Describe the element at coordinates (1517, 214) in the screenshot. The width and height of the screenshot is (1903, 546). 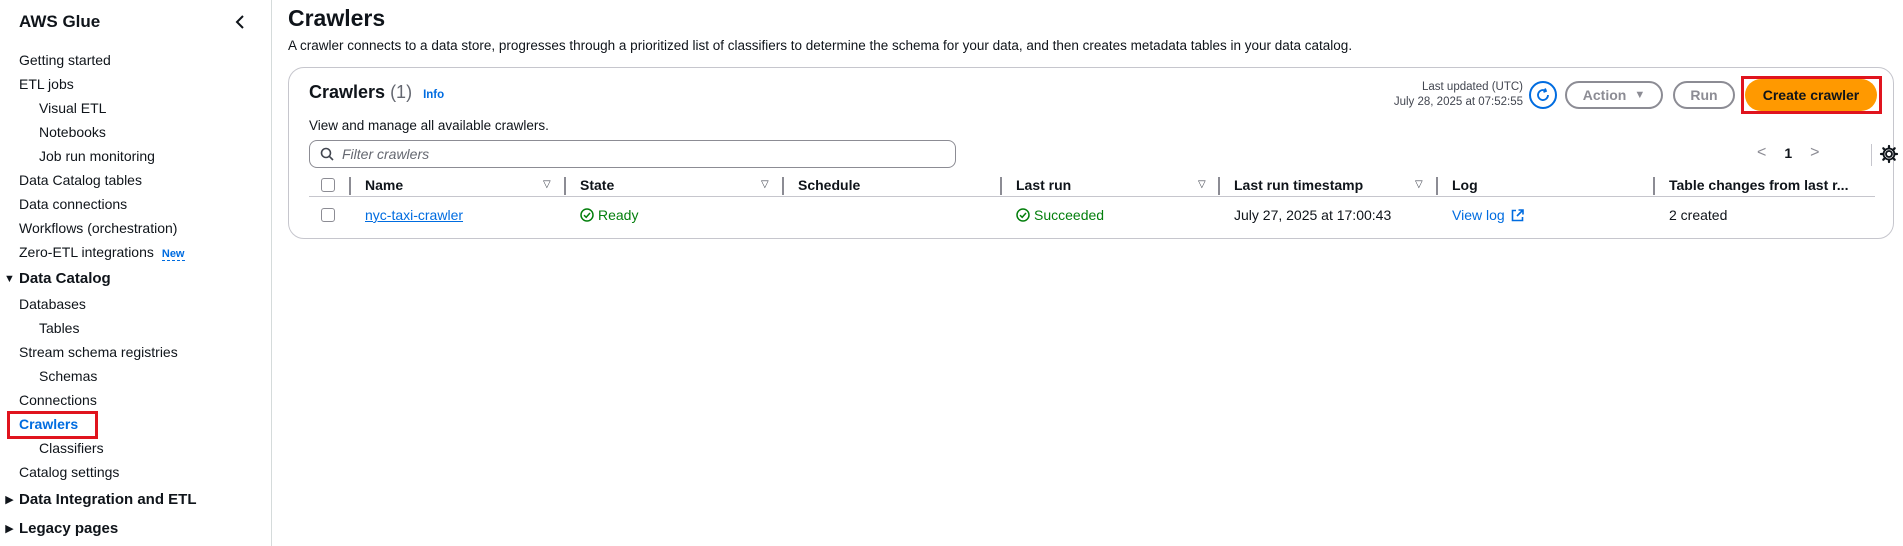
I see `external-link-icon` at that location.